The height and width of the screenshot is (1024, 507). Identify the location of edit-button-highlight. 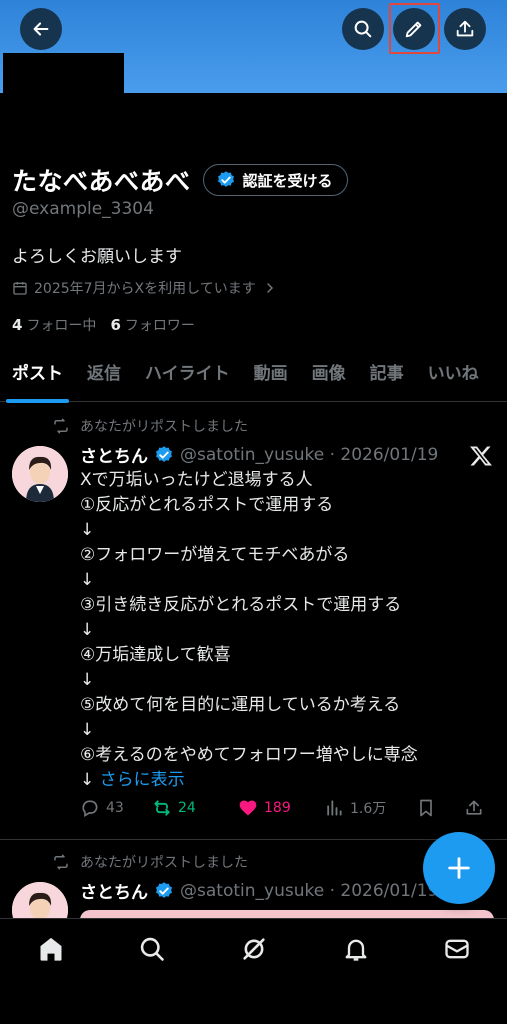
(414, 28).